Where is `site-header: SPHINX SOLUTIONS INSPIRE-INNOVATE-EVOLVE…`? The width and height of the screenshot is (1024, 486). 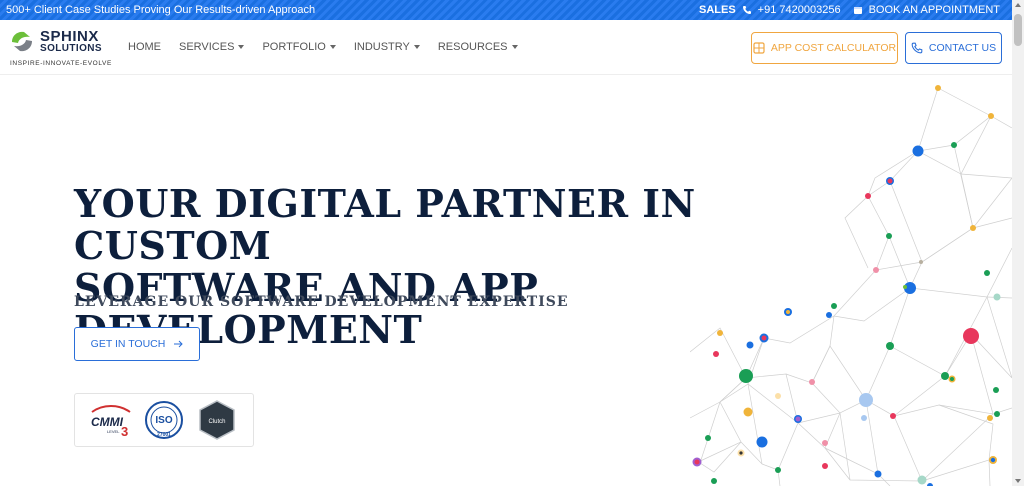 site-header: SPHINX SOLUTIONS INSPIRE-INNOVATE-EVOLVE… is located at coordinates (506, 47).